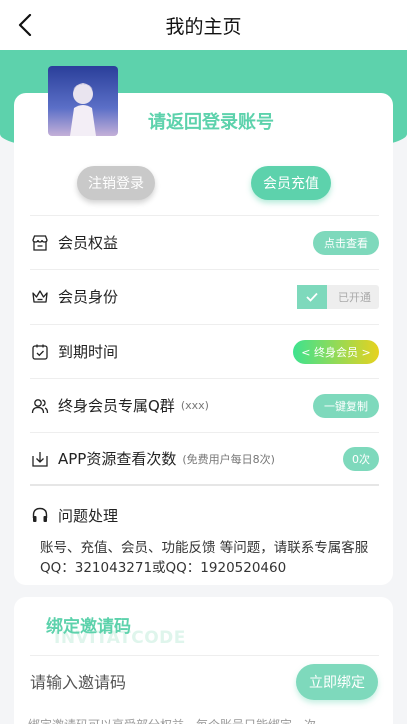  Describe the element at coordinates (25, 25) in the screenshot. I see `back-icon` at that location.